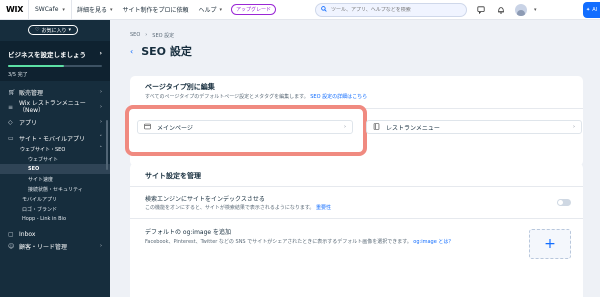  I want to click on index-toggle, so click(564, 202).